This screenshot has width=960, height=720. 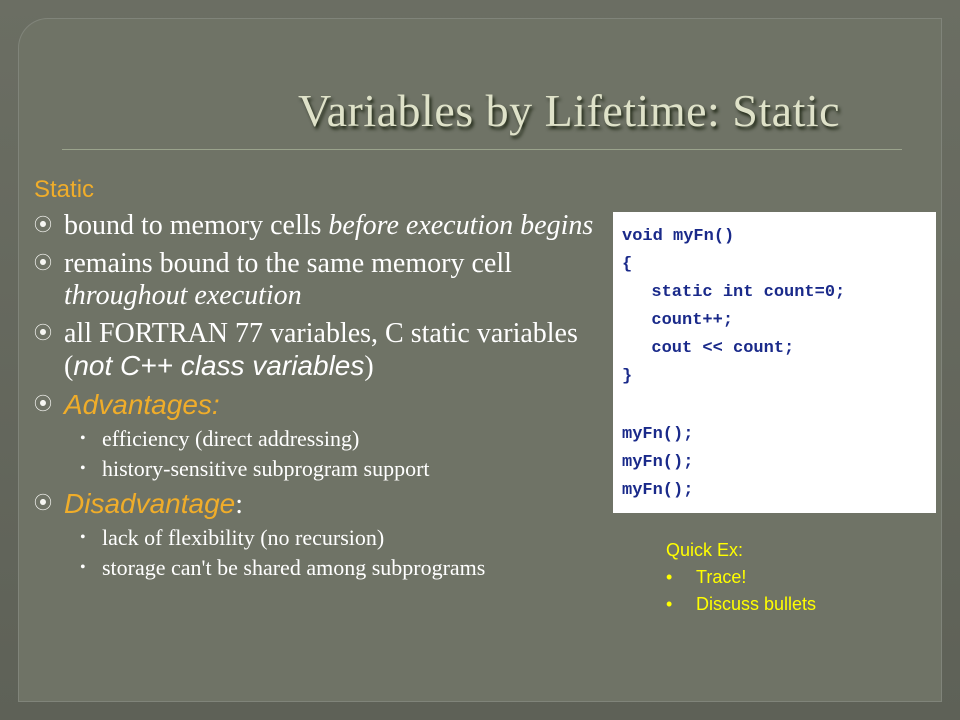 What do you see at coordinates (196, 225) in the screenshot?
I see `bullet-text: bound to memory cells` at bounding box center [196, 225].